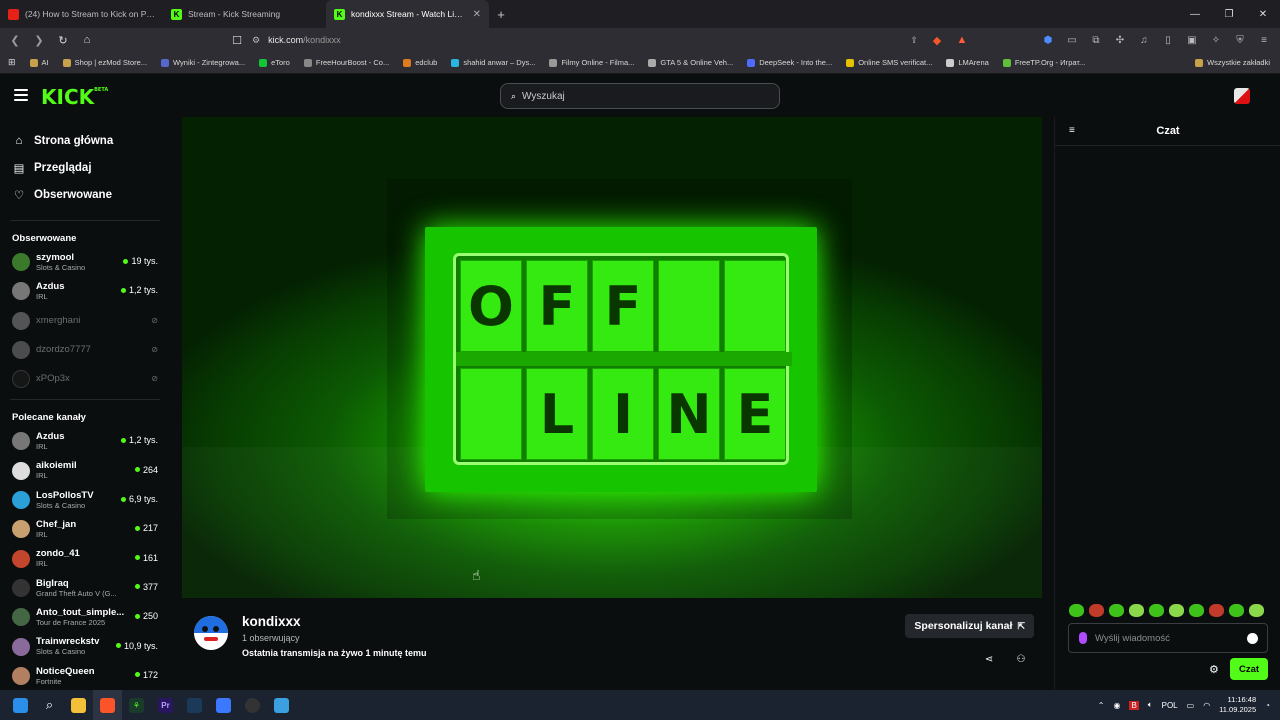 This screenshot has height=720, width=1280. What do you see at coordinates (85, 194) in the screenshot?
I see `nav-item-following: ♡ Obserwowane` at bounding box center [85, 194].